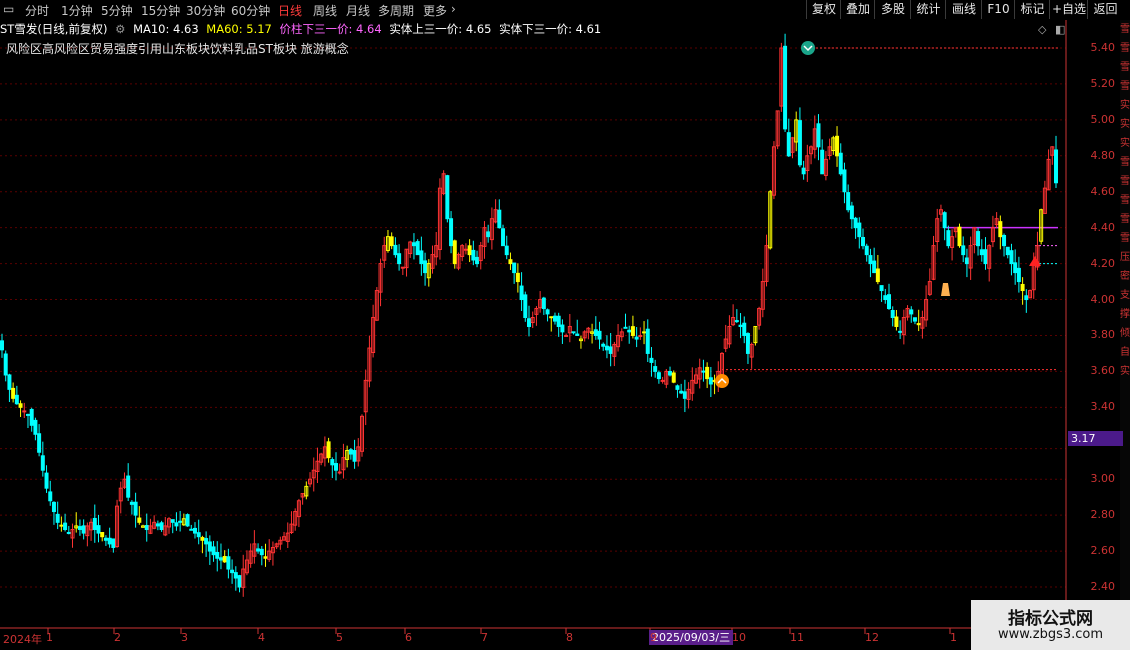  Describe the element at coordinates (1060, 29) in the screenshot. I see `panel-toggle-icon: ◧` at that location.